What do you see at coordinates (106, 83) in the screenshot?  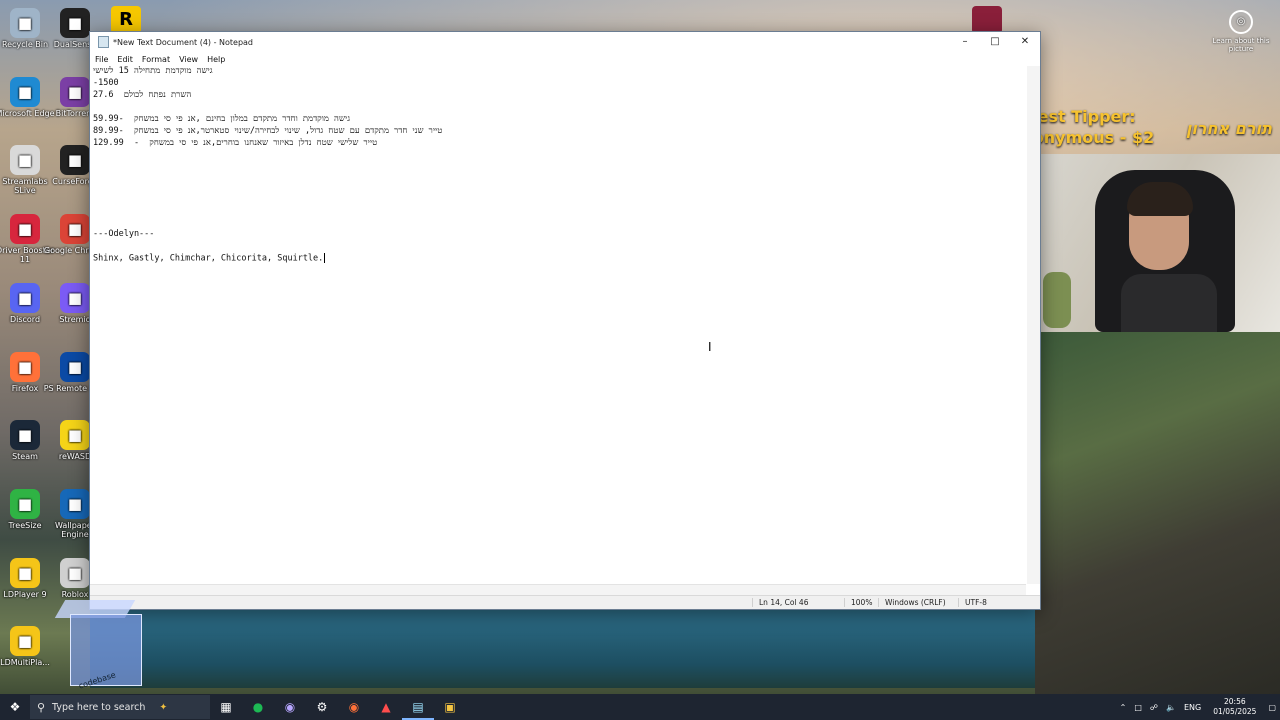 I see `editor-line: -1500` at bounding box center [106, 83].